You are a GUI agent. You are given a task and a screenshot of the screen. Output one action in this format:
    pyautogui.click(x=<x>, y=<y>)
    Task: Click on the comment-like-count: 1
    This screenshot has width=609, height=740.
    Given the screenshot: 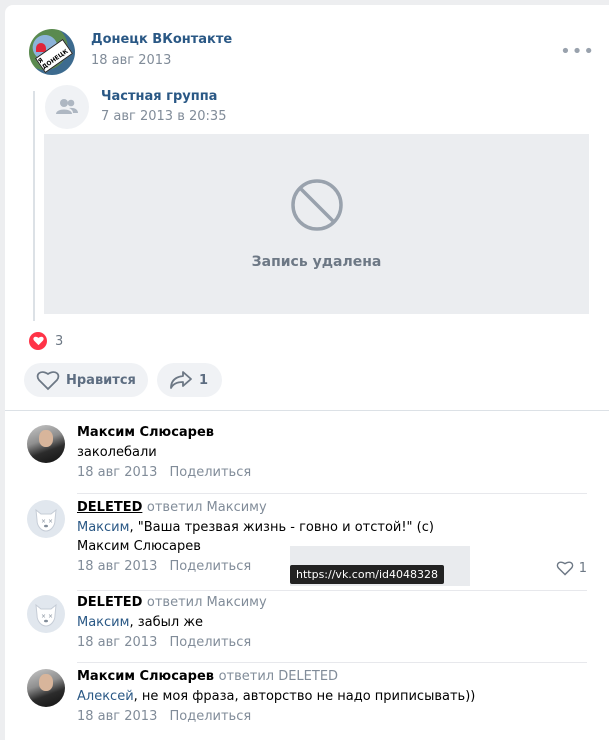 What is the action you would take?
    pyautogui.click(x=582, y=568)
    